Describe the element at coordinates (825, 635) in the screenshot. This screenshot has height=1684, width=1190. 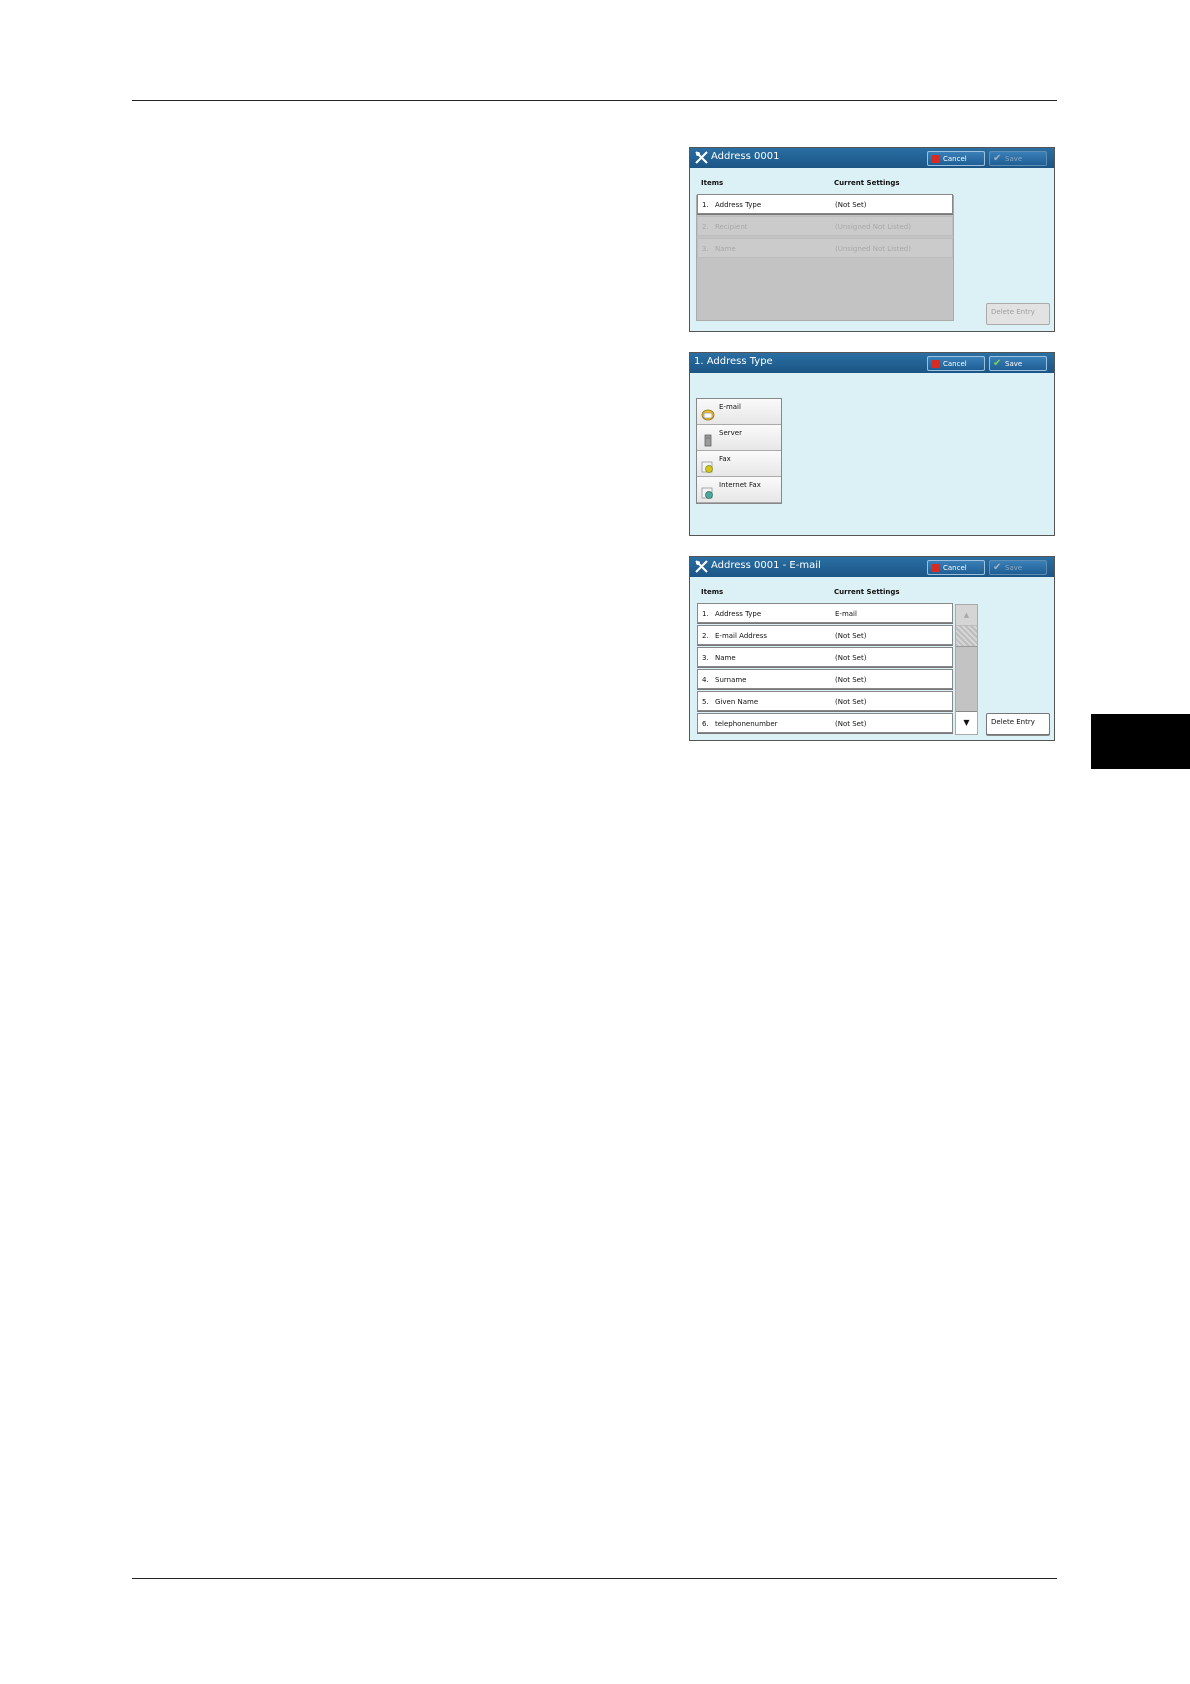
I see `list-item: 2. E-mail Address (Not Set)` at that location.